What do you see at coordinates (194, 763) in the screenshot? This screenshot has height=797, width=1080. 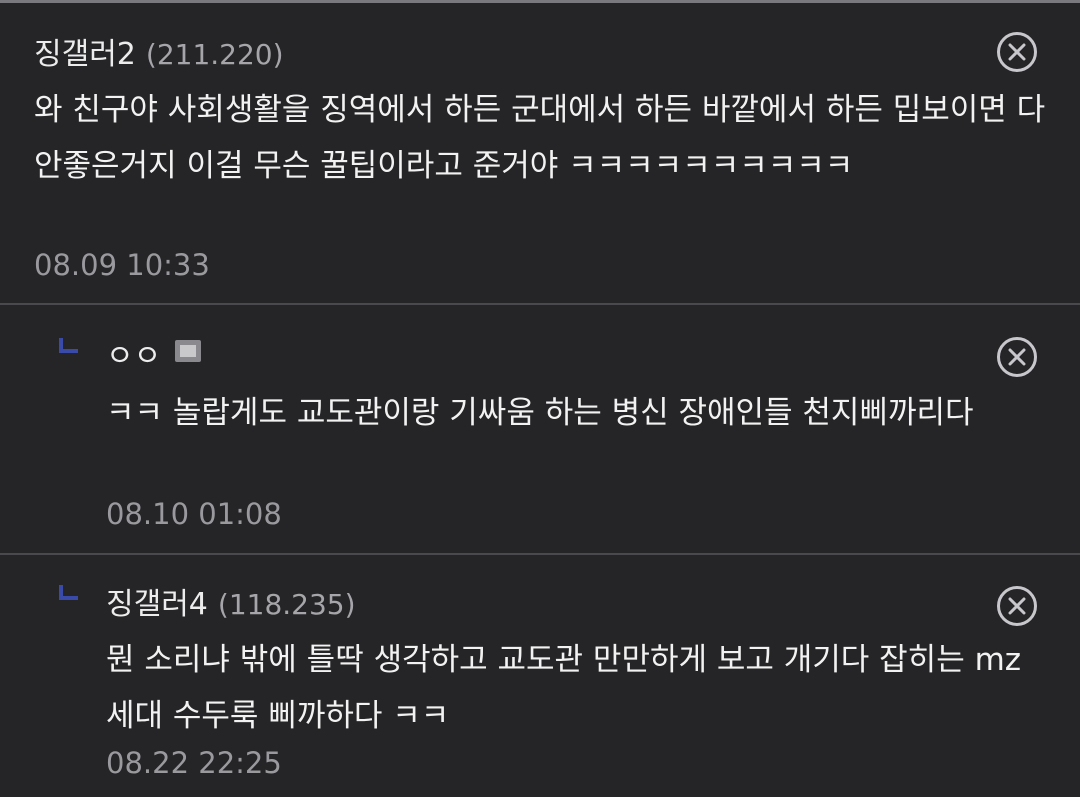 I see `comment-date: 08.22 22:25` at bounding box center [194, 763].